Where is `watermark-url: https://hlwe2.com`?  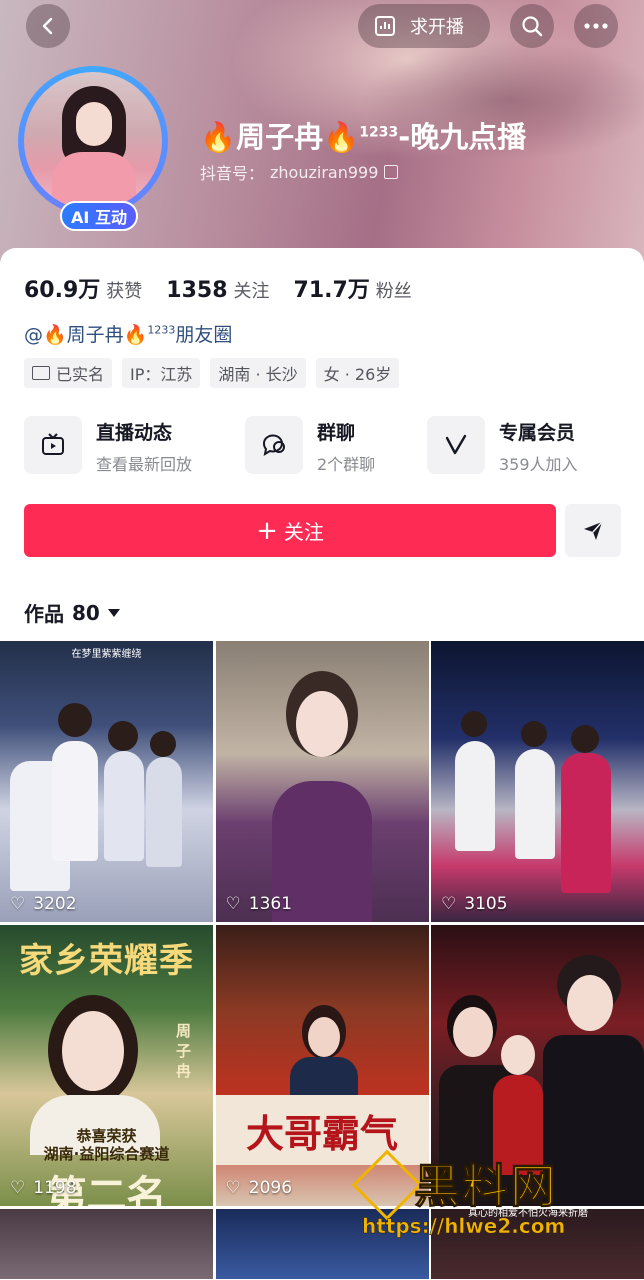
watermark-url: https://hlwe2.com is located at coordinates (464, 1226).